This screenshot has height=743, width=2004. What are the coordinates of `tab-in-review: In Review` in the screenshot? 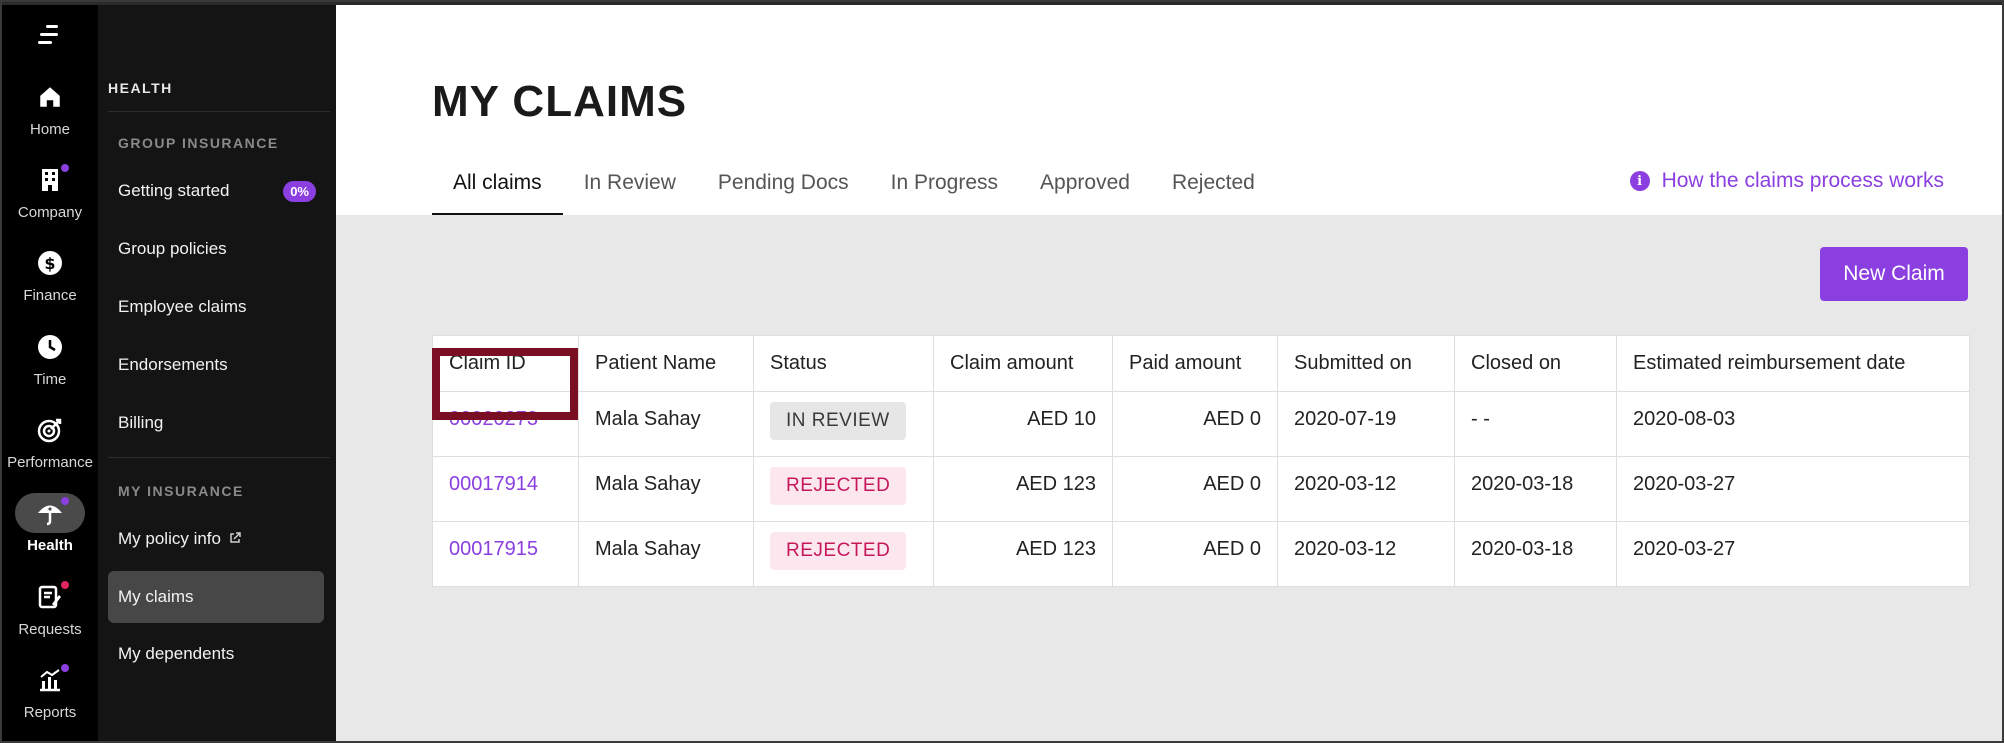 It's located at (630, 192).